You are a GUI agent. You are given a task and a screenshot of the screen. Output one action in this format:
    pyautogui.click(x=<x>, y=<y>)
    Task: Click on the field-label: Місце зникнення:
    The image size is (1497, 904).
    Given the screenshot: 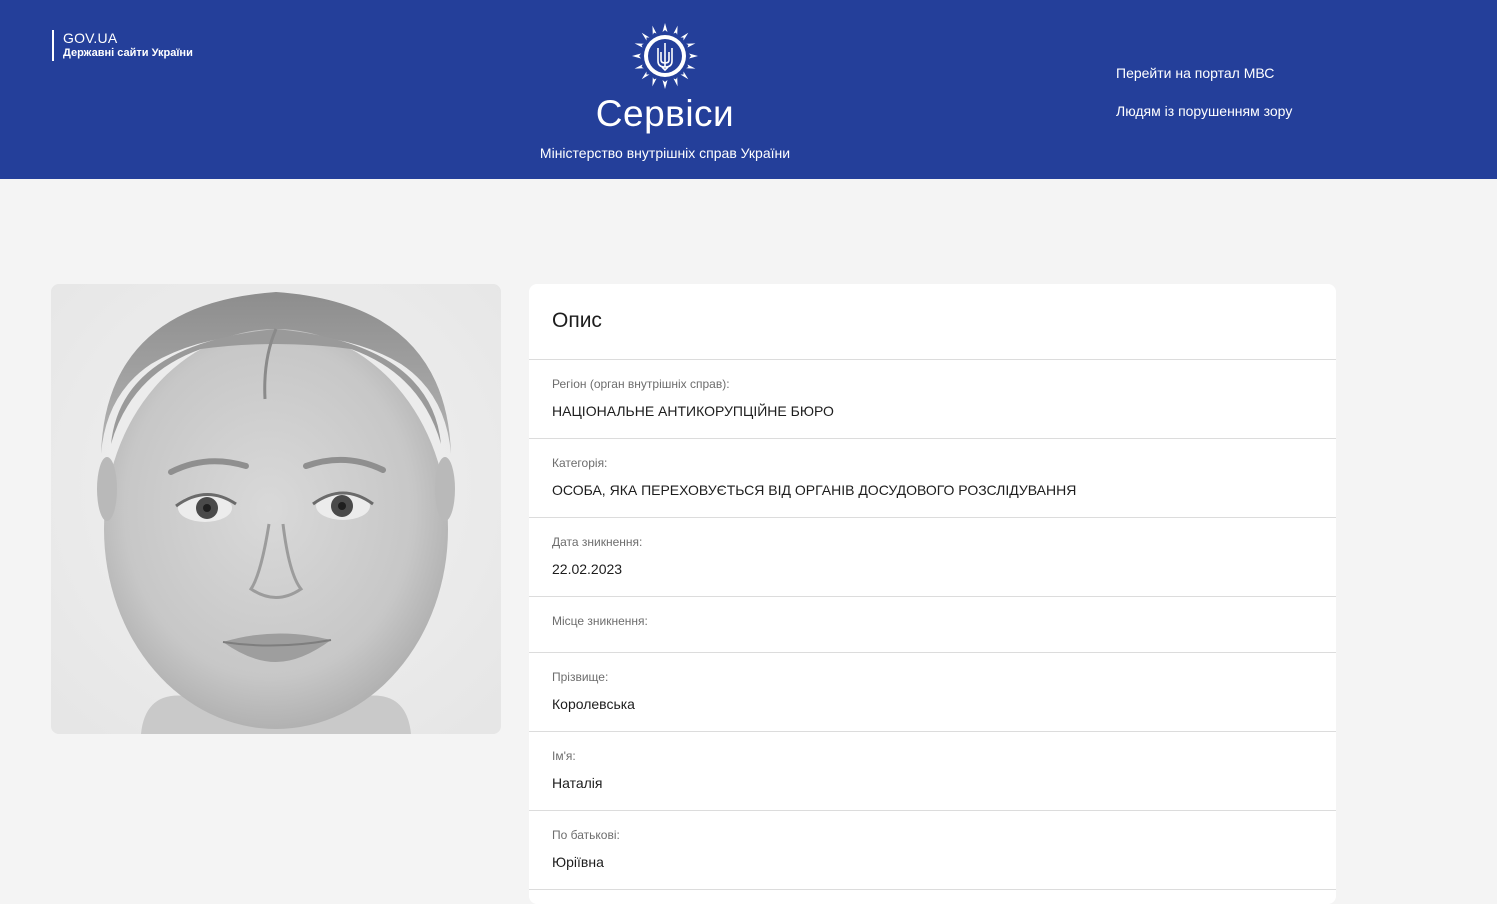 What is the action you would take?
    pyautogui.click(x=600, y=621)
    